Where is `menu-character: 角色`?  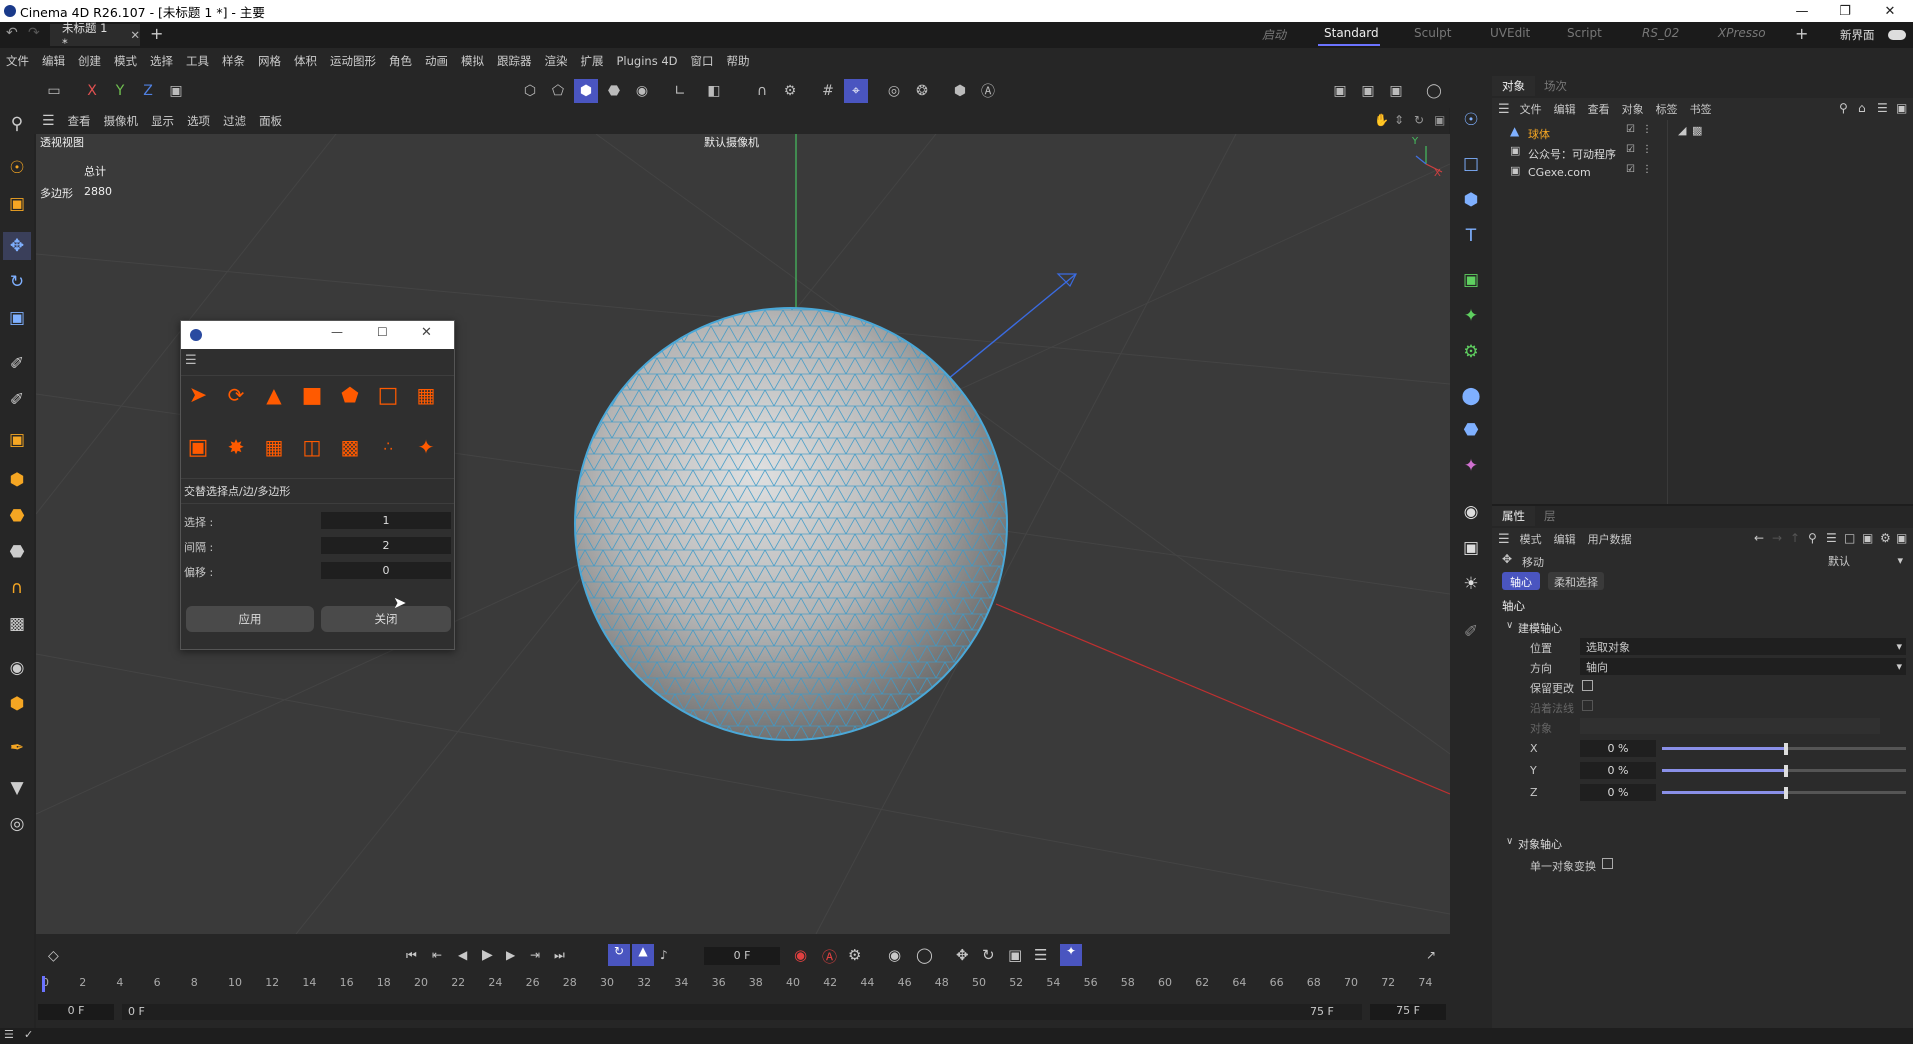 menu-character: 角色 is located at coordinates (400, 61).